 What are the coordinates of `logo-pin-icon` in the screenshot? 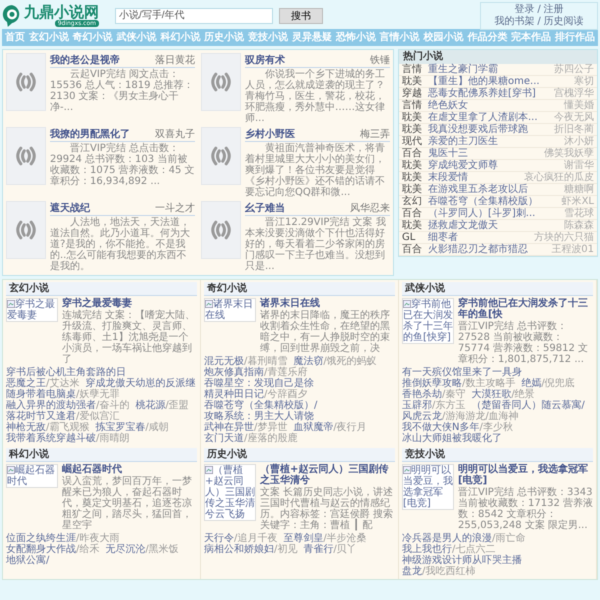 It's located at (12, 16).